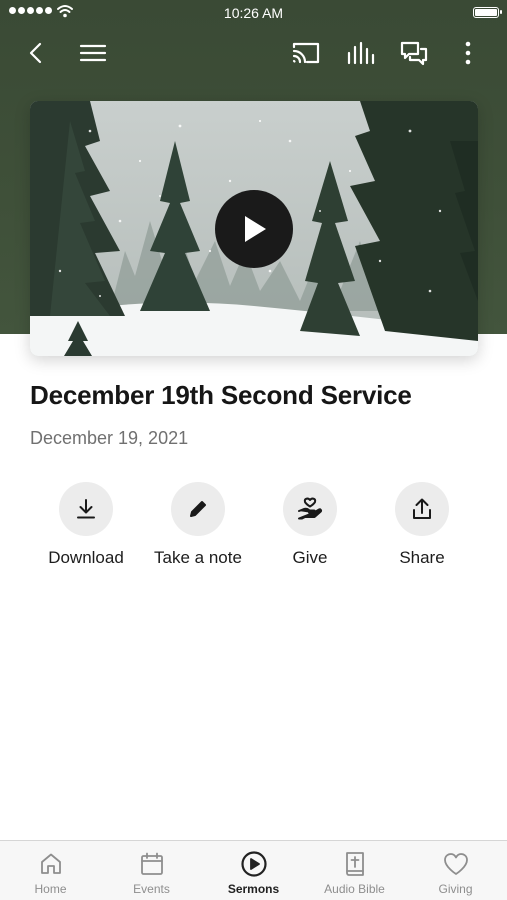 The height and width of the screenshot is (900, 507). I want to click on take-note-button: Take a note, so click(198, 525).